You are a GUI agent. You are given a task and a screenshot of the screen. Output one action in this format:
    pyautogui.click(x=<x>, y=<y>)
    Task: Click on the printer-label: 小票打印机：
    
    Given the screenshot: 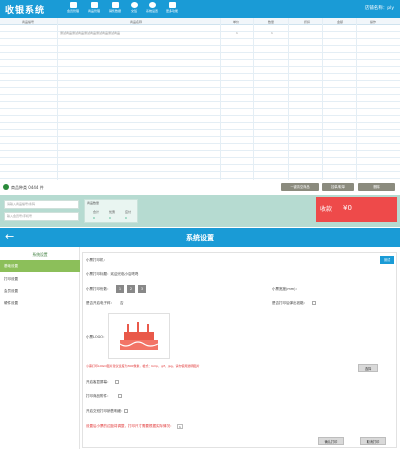 What is the action you would take?
    pyautogui.click(x=96, y=260)
    